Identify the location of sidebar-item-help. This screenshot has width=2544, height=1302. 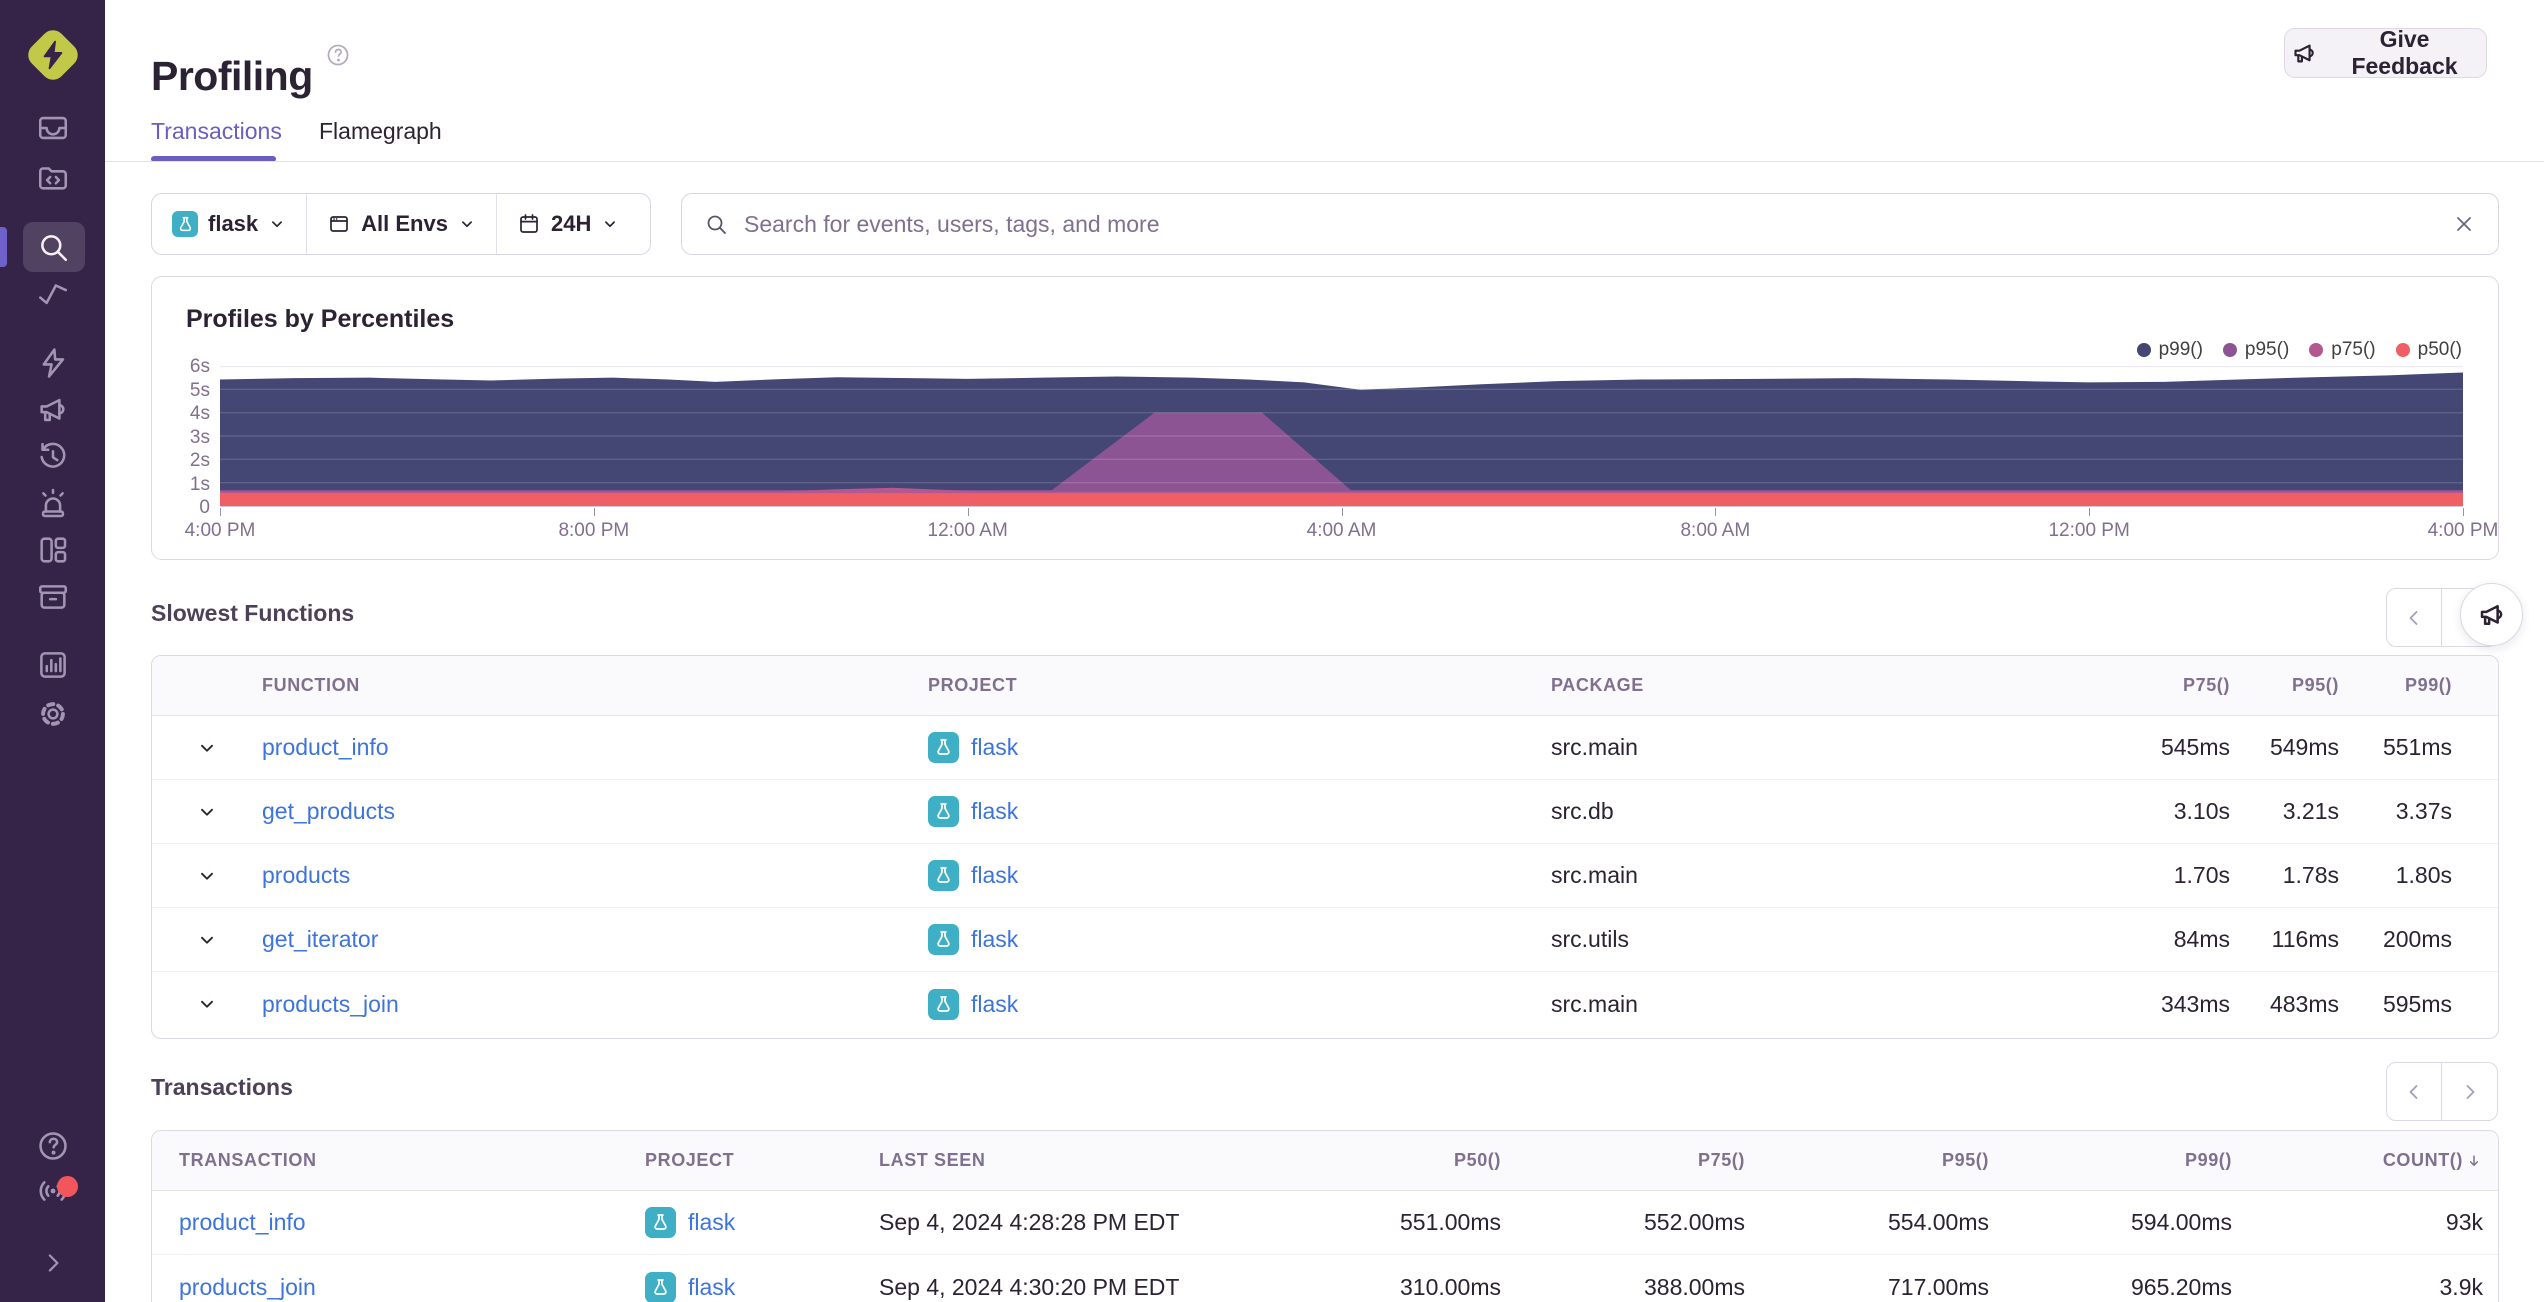
(52, 1146).